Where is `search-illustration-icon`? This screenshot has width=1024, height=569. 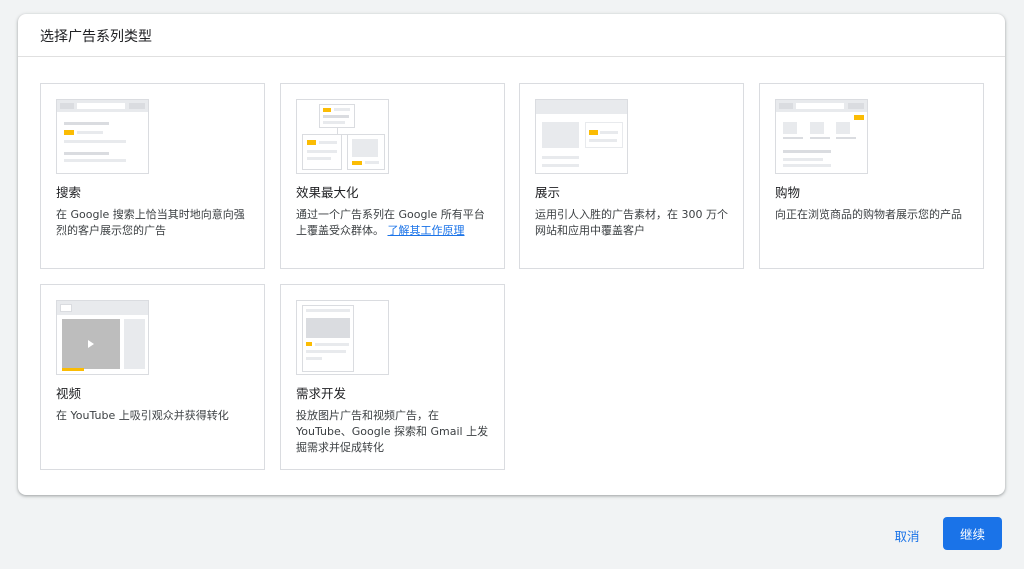
search-illustration-icon is located at coordinates (102, 136).